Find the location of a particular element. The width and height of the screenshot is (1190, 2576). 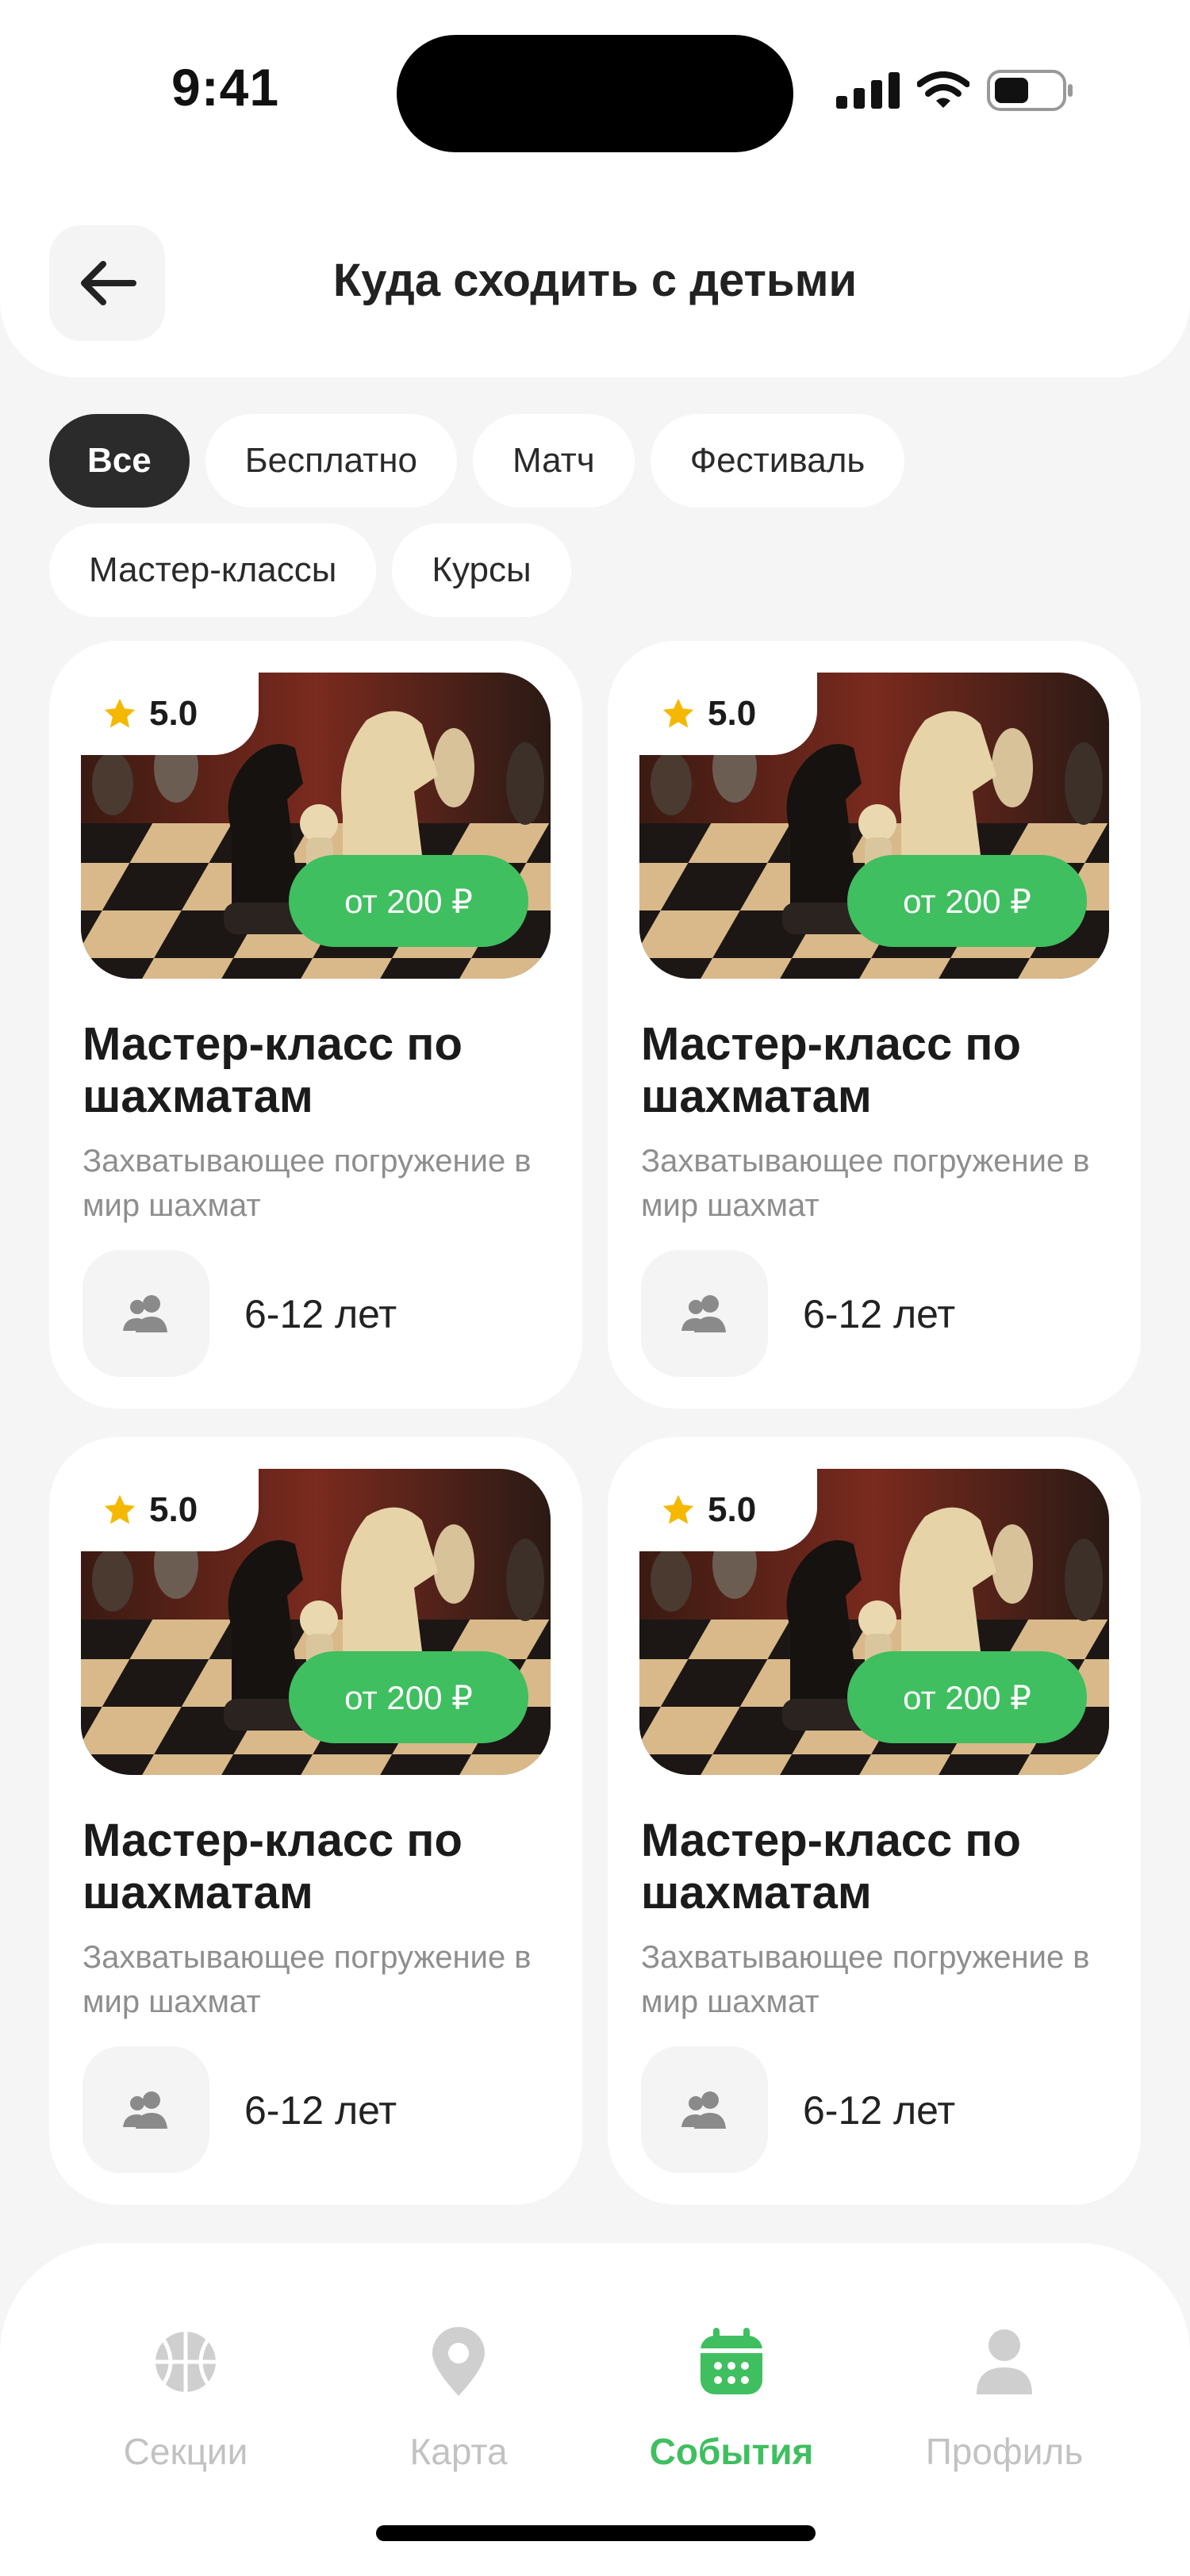

cellular-signal-icon is located at coordinates (868, 91).